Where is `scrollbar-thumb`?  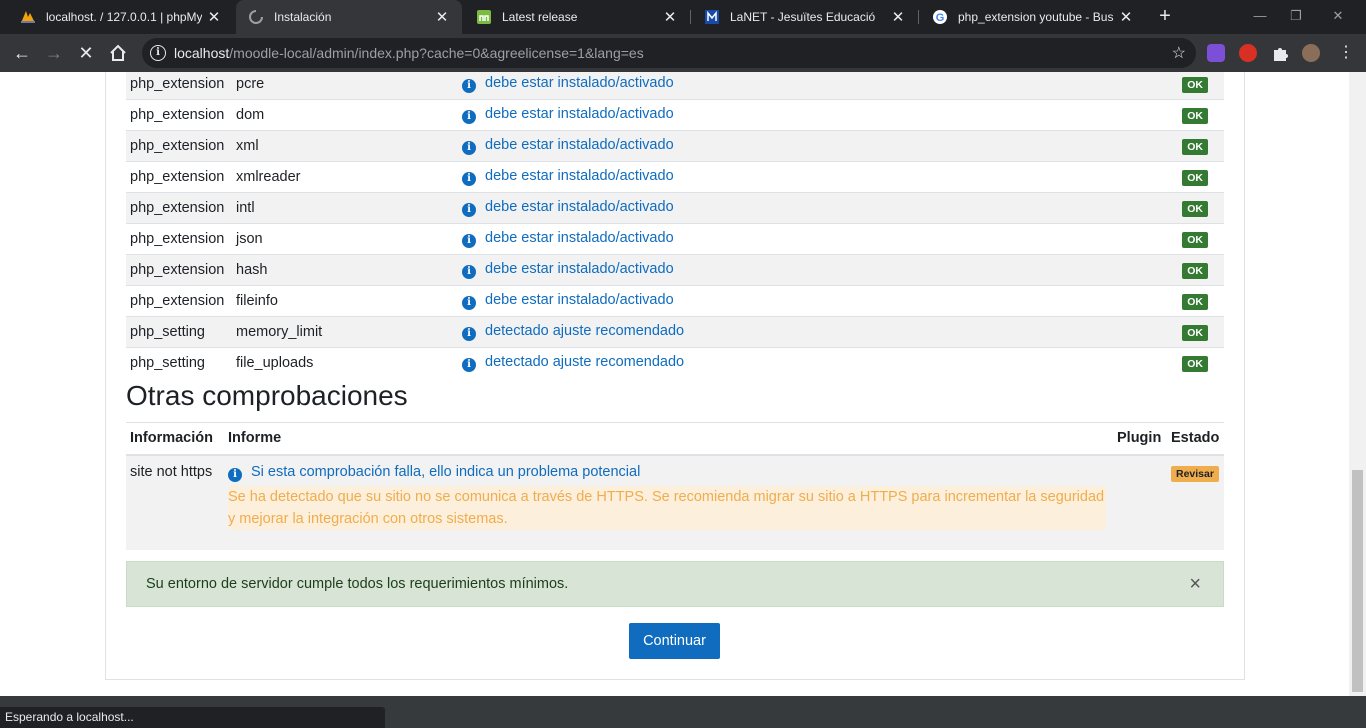
scrollbar-thumb is located at coordinates (1357, 581).